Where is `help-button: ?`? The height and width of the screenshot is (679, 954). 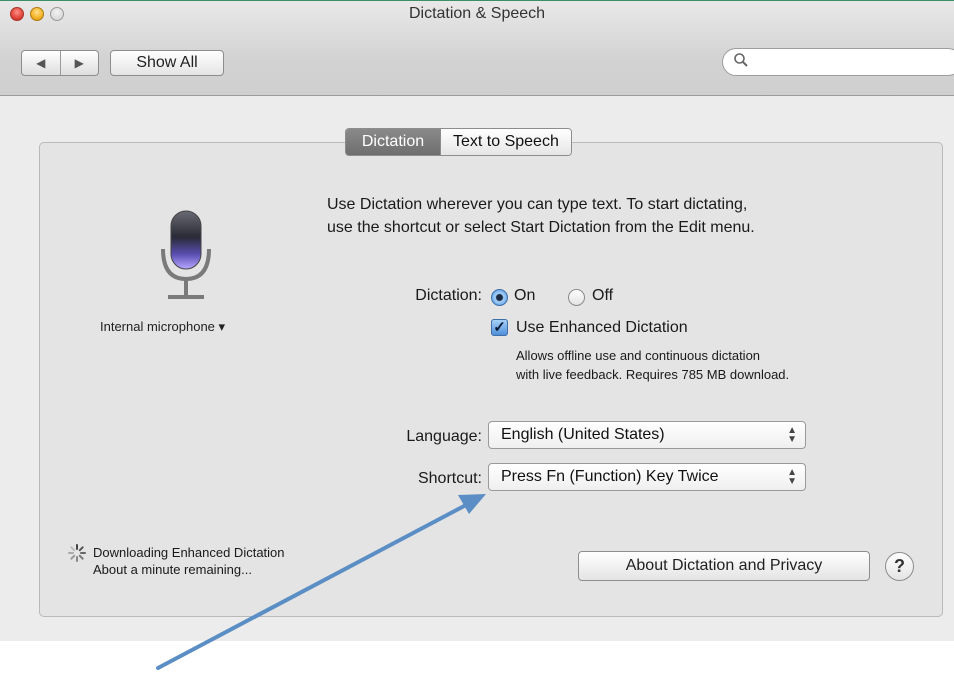
help-button: ? is located at coordinates (899, 566).